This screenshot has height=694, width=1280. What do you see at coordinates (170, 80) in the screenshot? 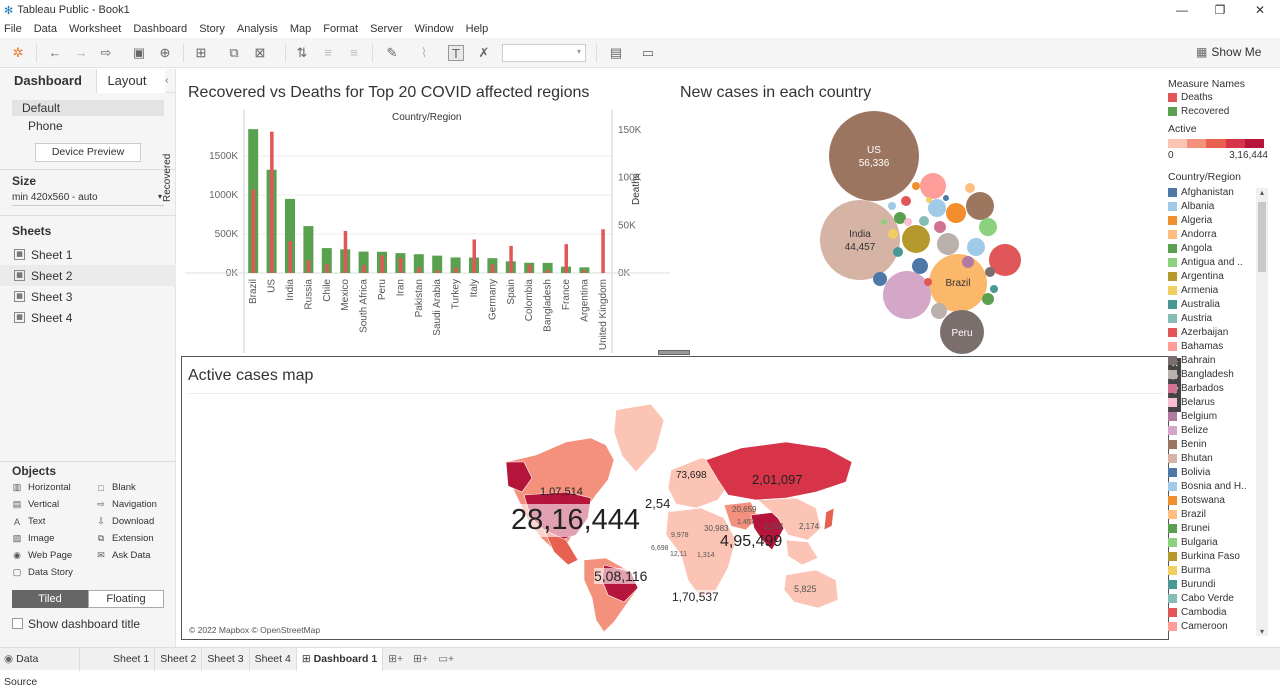
I see `collapse-icon: ‹` at bounding box center [170, 80].